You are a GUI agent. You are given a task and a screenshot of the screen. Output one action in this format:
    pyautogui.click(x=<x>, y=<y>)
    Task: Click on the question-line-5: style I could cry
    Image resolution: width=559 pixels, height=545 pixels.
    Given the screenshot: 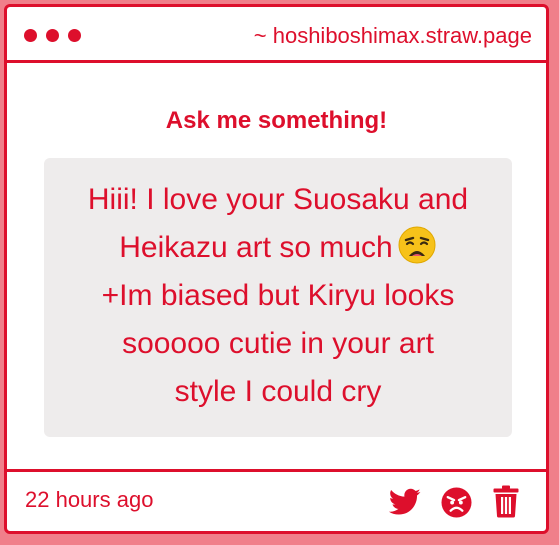 What is the action you would take?
    pyautogui.click(x=278, y=391)
    